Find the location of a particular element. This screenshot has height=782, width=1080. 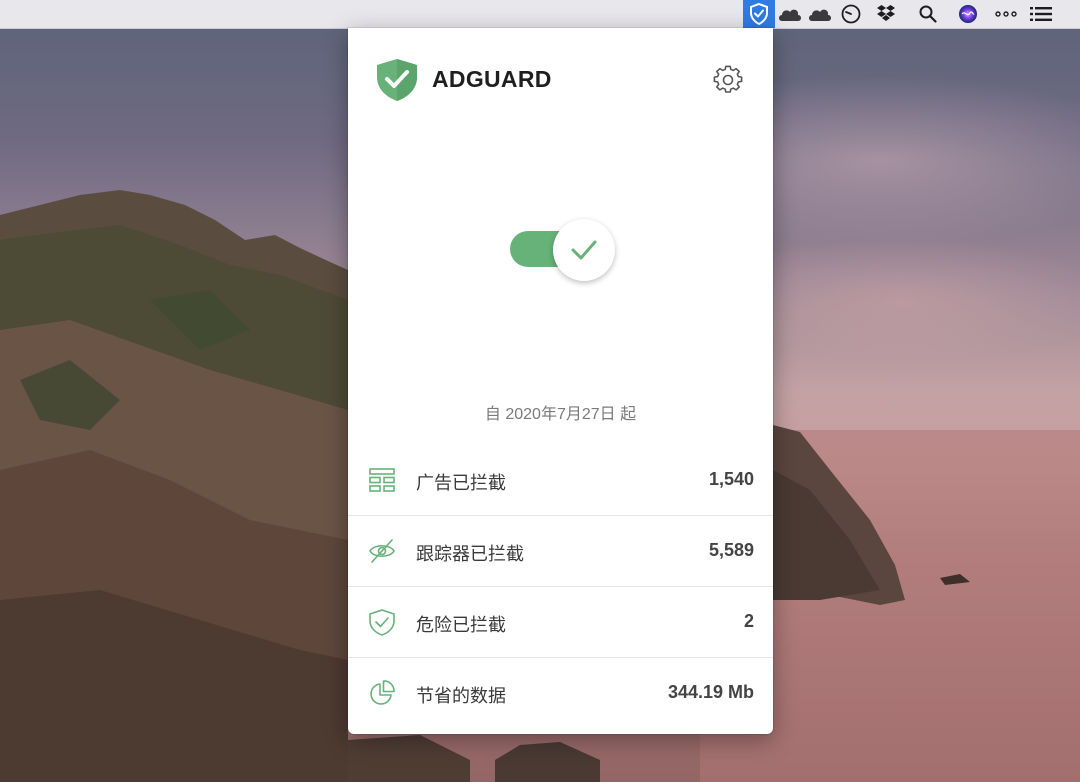

stat-row-threats-blocked: 危险已拦截 2 is located at coordinates (560, 621).